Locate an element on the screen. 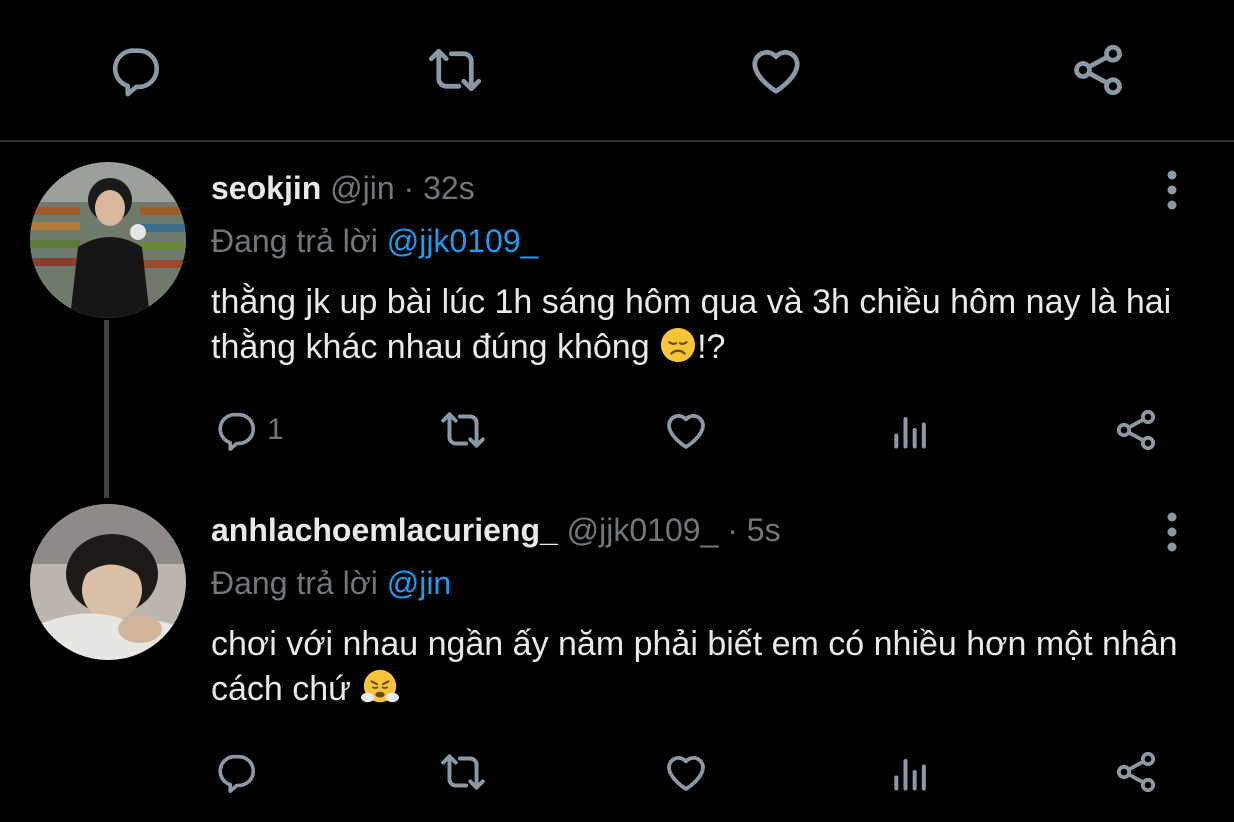  tweet-header: seokjin @jin · 32s is located at coordinates (343, 188).